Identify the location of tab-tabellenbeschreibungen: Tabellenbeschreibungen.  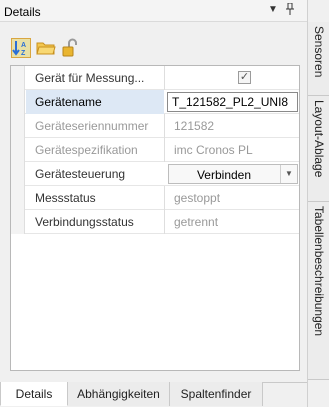
(318, 291).